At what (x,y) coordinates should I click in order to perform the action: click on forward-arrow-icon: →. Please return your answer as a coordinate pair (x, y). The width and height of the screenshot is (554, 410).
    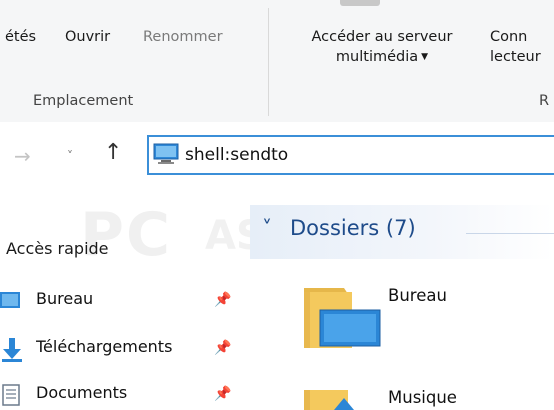
    Looking at the image, I should click on (22, 156).